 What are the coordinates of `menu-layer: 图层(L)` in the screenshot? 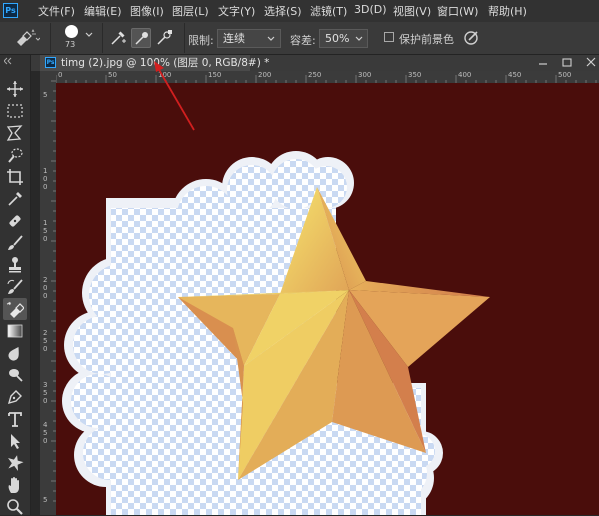 It's located at (190, 11).